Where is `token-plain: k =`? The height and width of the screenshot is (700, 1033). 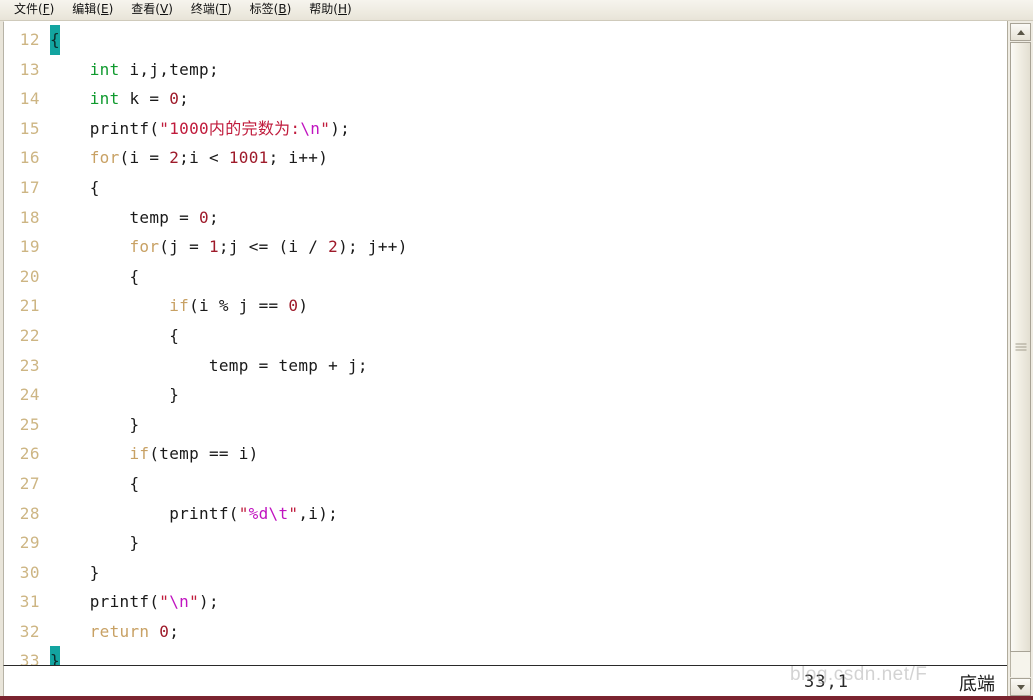 token-plain: k = is located at coordinates (144, 99).